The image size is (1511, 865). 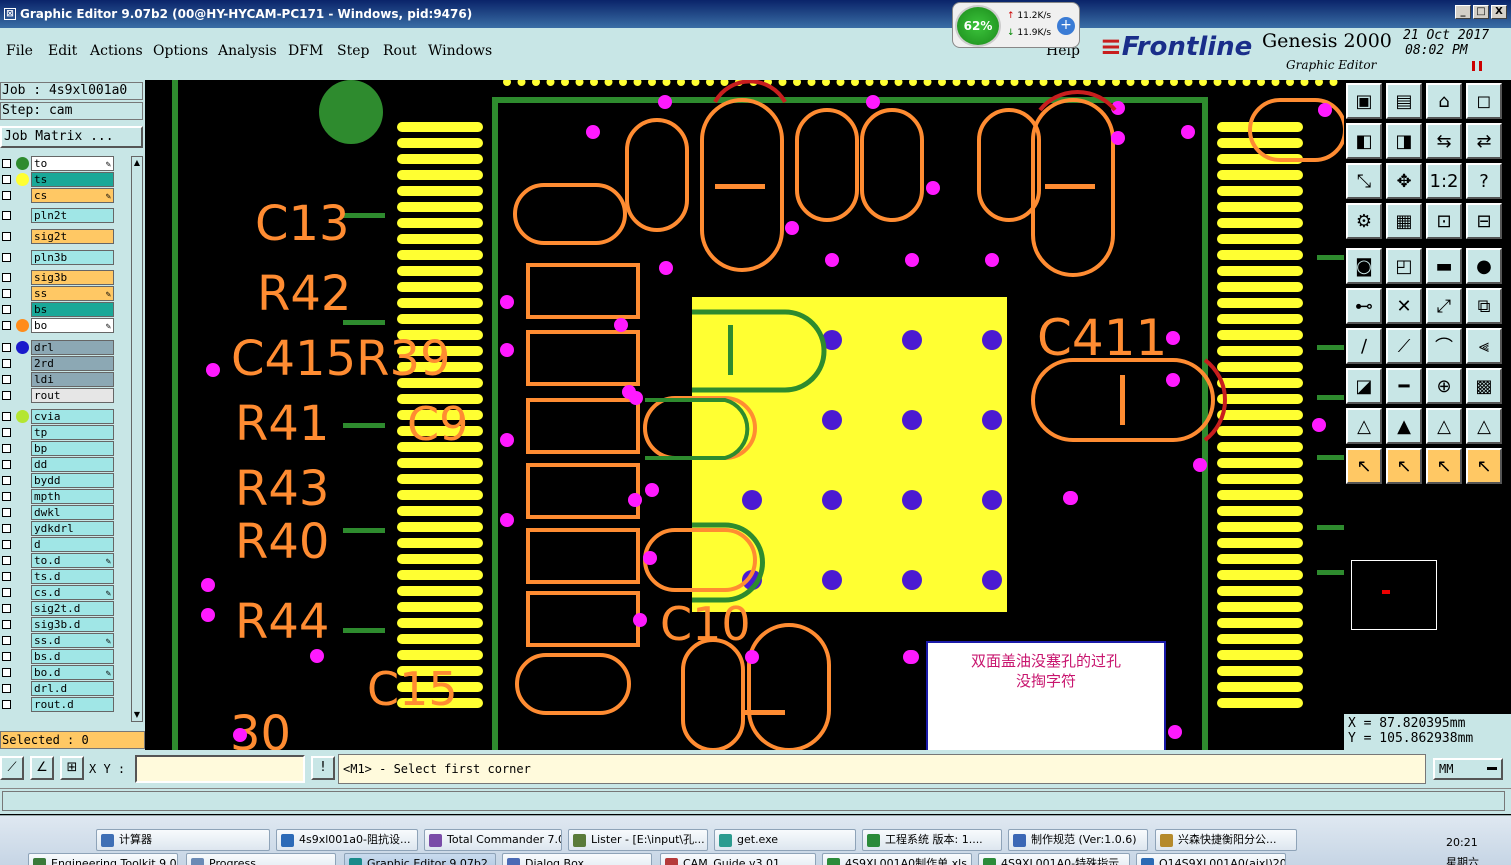 What do you see at coordinates (1078, 840) in the screenshot?
I see `taskbar-button: 制作规范 (Ver:1.0.6)` at bounding box center [1078, 840].